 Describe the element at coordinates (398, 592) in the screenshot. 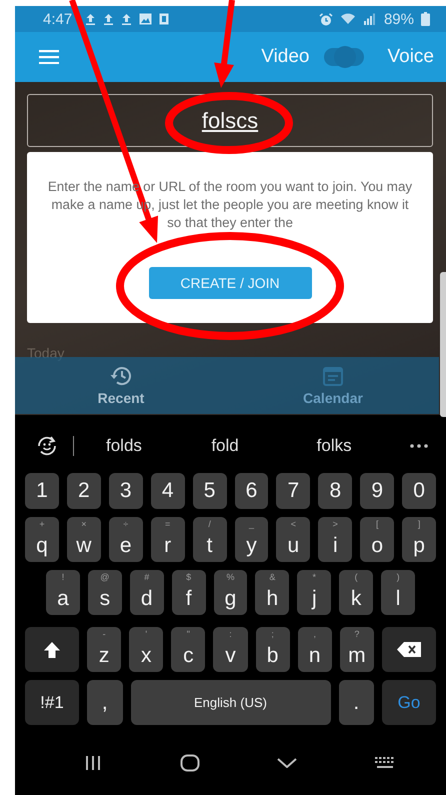

I see `keyboard-key: ) l` at that location.